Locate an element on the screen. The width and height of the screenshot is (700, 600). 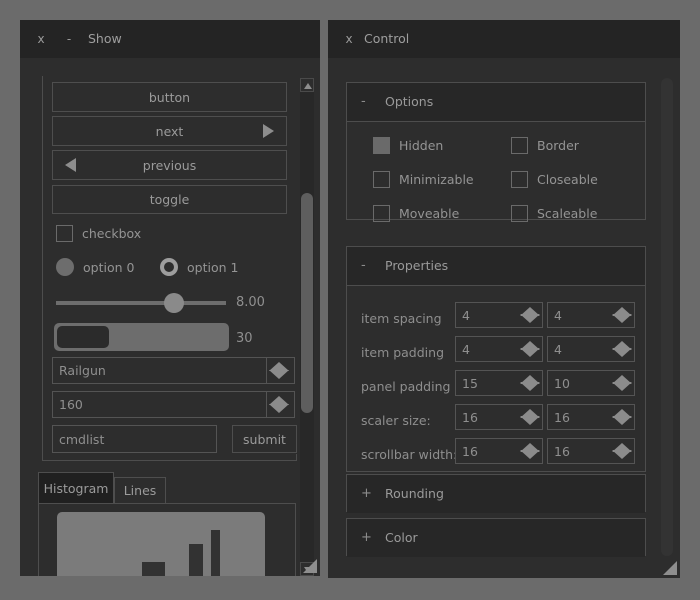
spinner-down-number-icon is located at coordinates (279, 408).